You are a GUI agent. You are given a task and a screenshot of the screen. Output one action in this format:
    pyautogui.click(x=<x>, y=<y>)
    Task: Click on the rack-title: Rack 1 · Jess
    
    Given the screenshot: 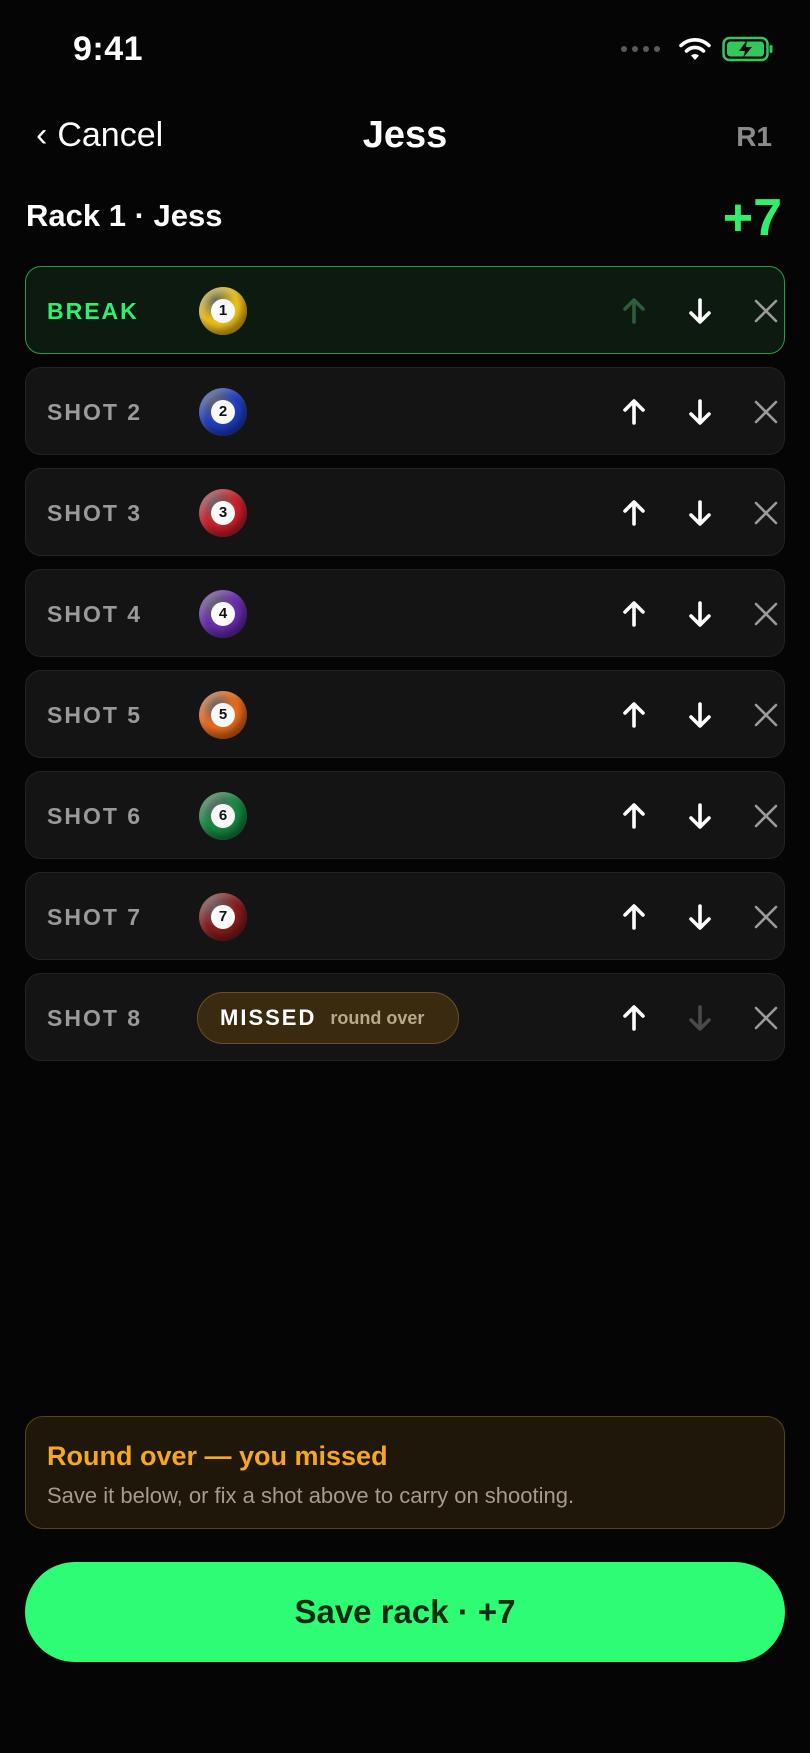 What is the action you would take?
    pyautogui.click(x=124, y=215)
    